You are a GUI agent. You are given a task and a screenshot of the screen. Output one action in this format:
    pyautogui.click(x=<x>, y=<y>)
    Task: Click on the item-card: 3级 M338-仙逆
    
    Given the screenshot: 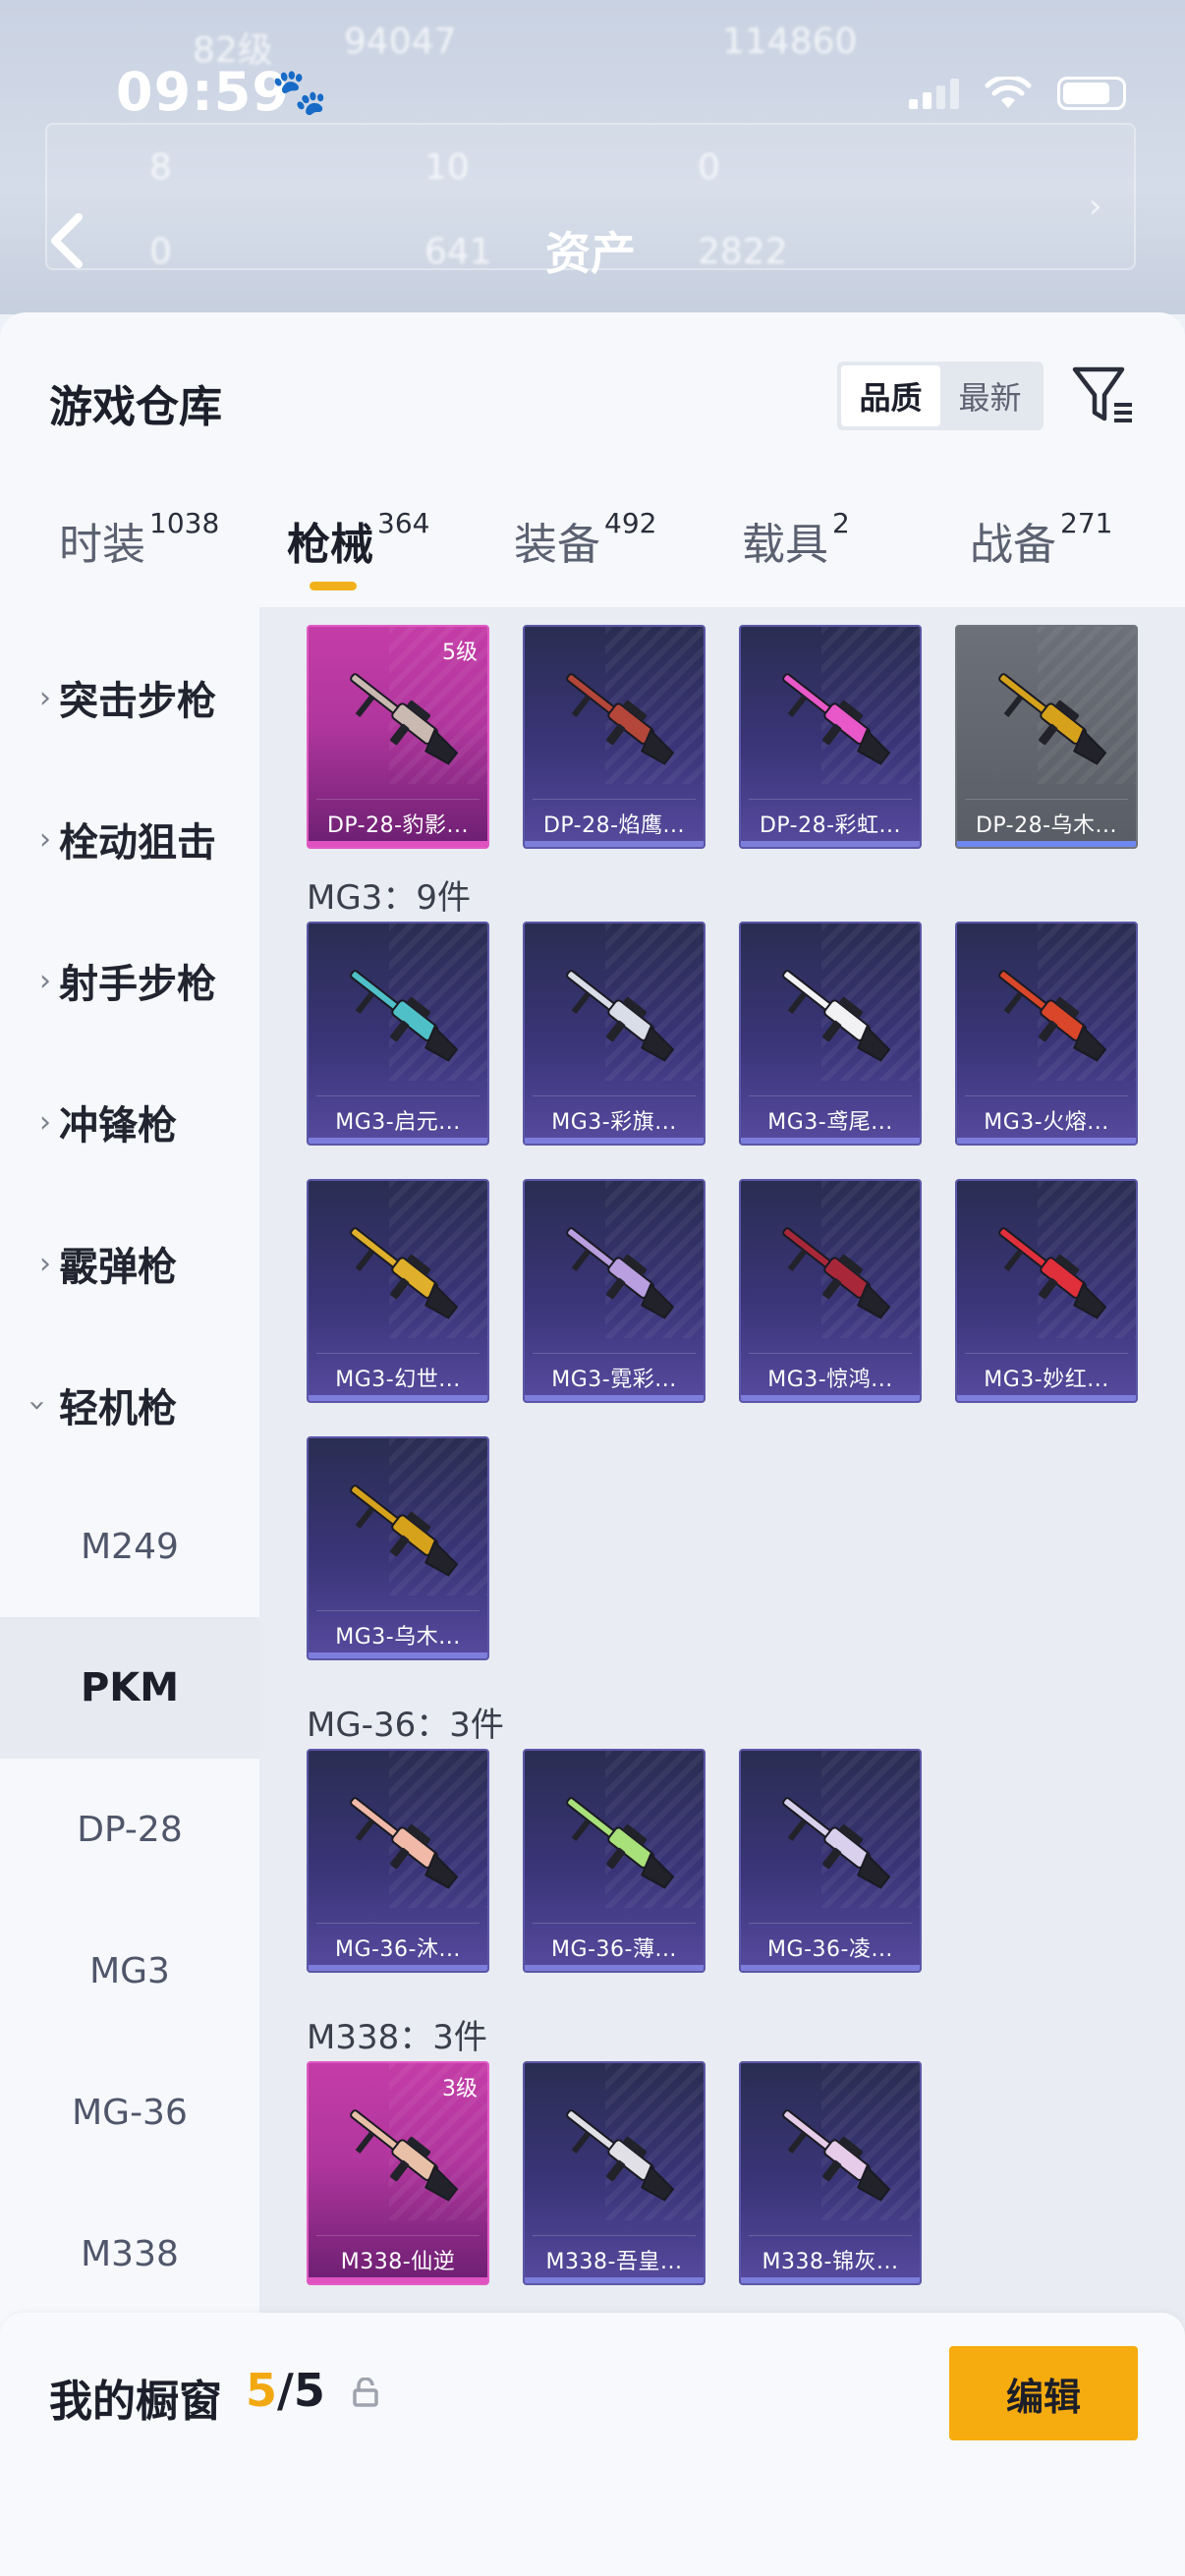 What is the action you would take?
    pyautogui.click(x=398, y=2173)
    